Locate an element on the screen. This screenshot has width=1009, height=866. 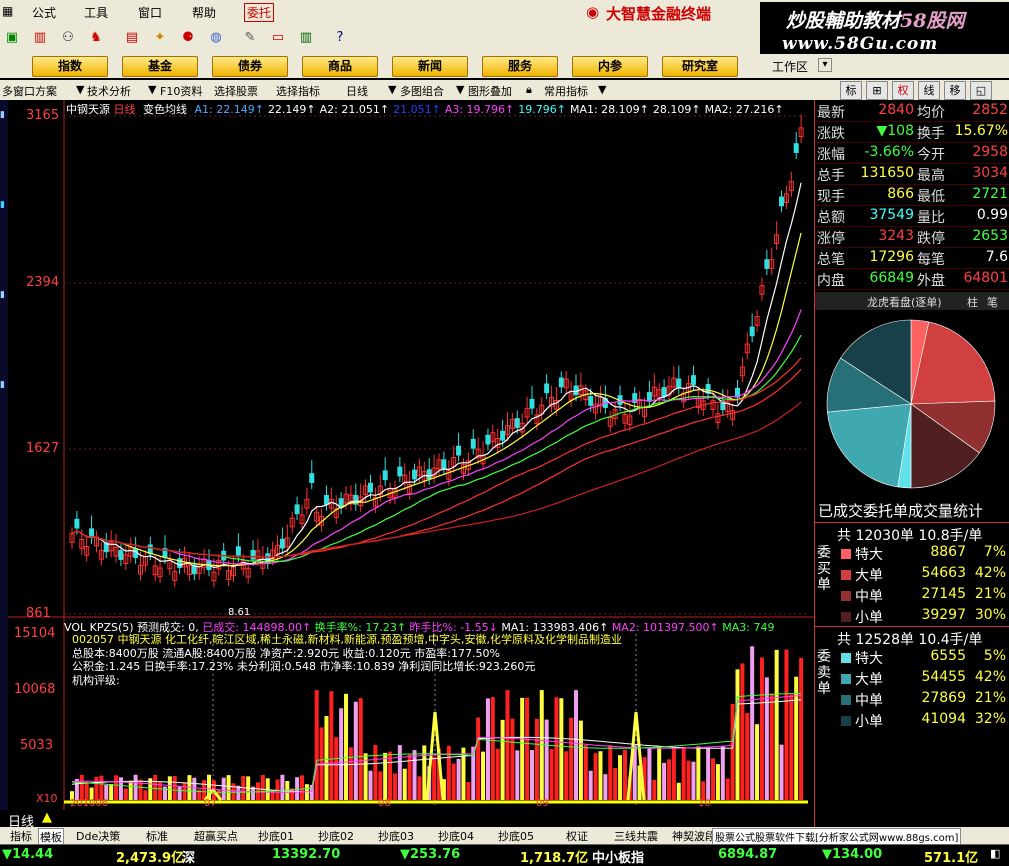
binoculars-icon: ⚇ is located at coordinates (68, 38).